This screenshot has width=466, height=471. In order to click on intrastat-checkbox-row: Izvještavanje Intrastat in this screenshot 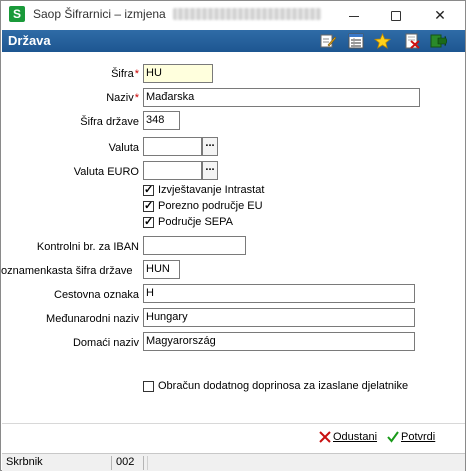, I will do `click(204, 190)`.